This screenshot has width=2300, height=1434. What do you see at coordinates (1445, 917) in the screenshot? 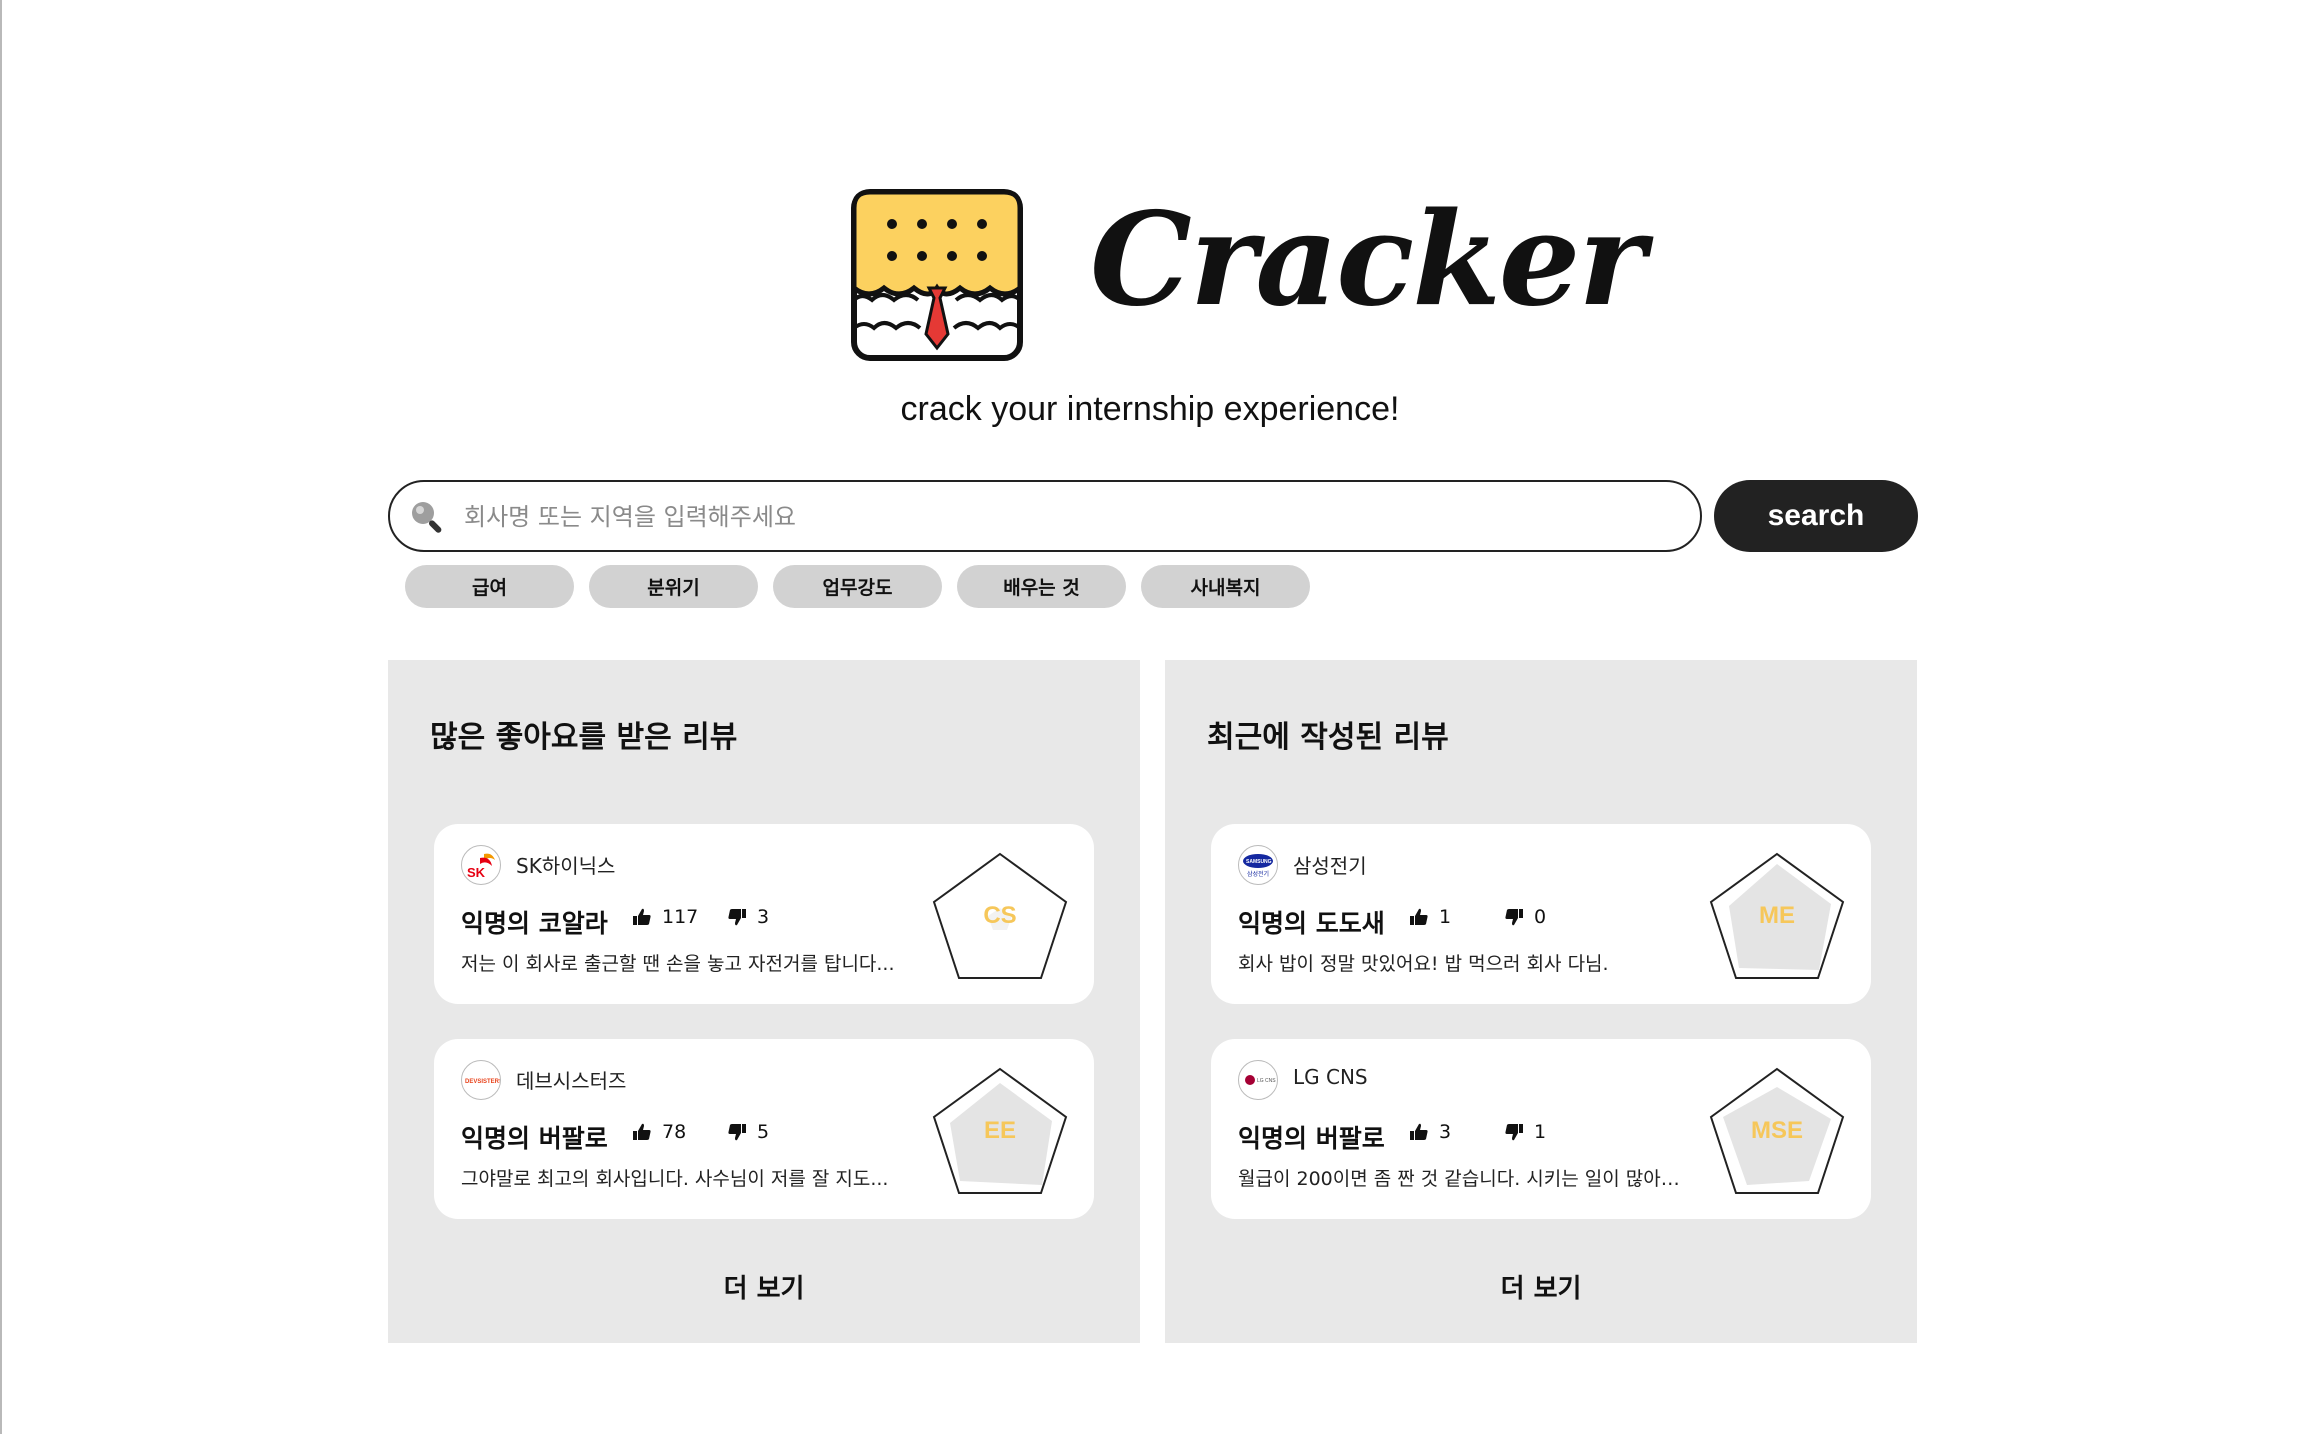
I see `like-count-value: 1` at bounding box center [1445, 917].